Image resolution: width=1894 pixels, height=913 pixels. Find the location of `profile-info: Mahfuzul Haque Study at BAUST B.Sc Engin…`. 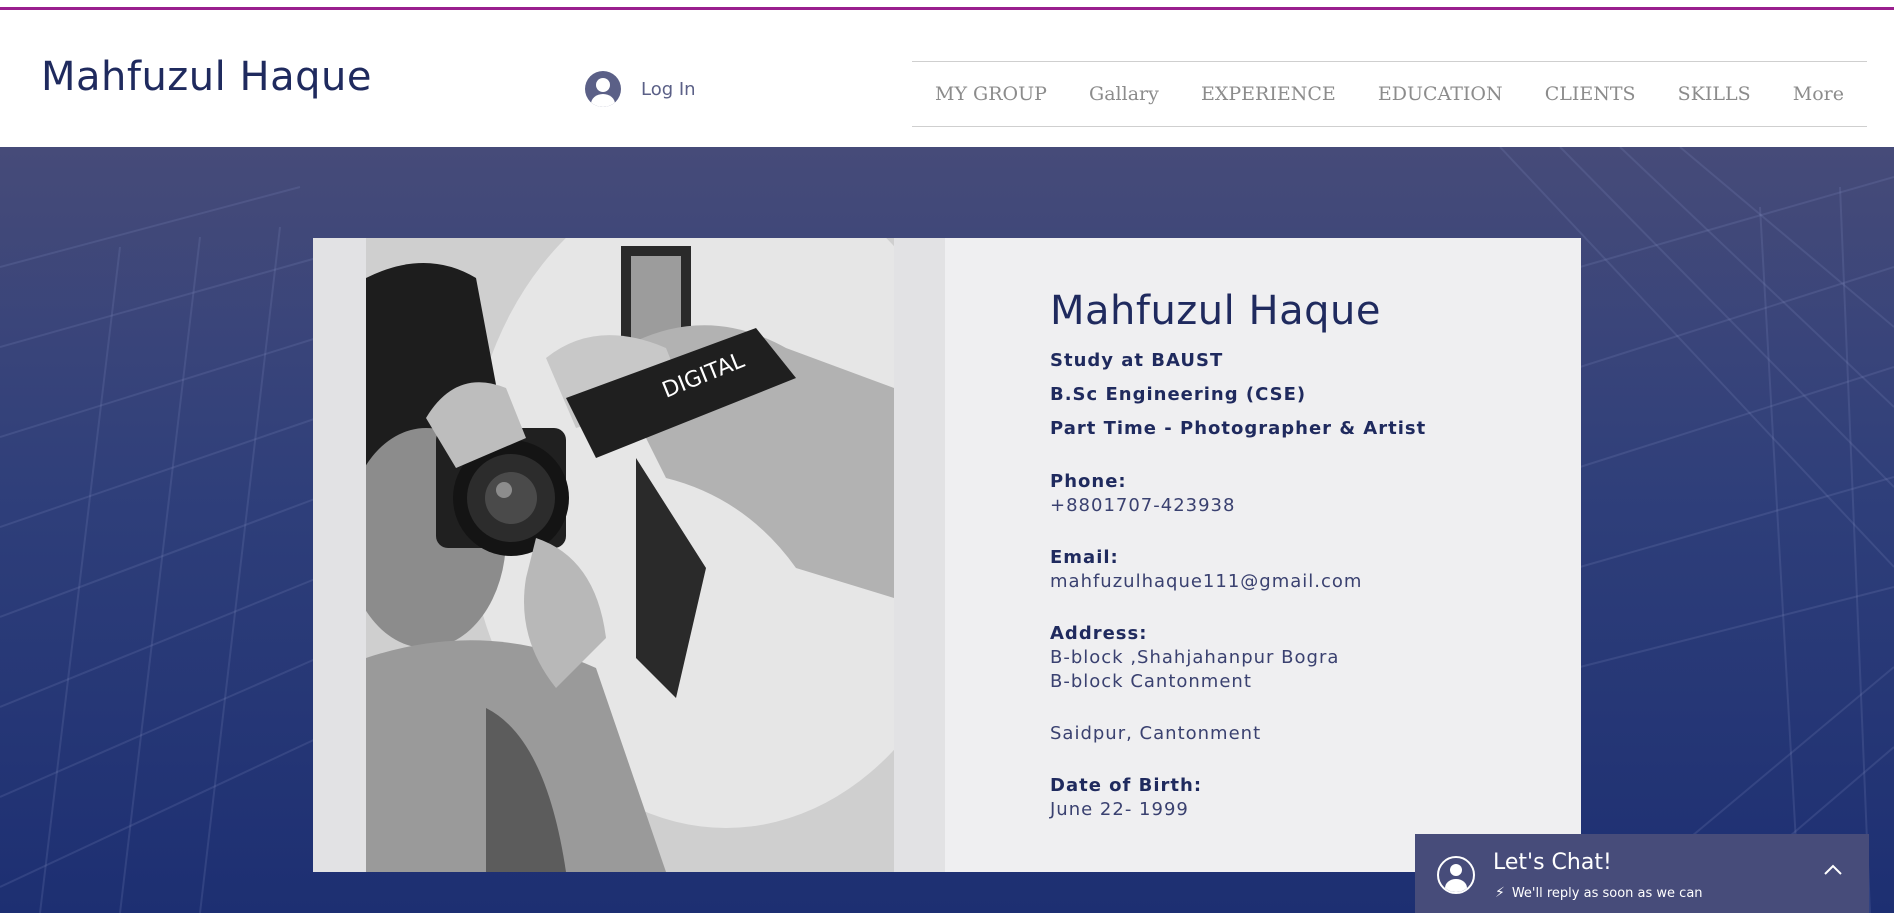

profile-info: Mahfuzul Haque Study at BAUST B.Sc Engin… is located at coordinates (1238, 555).